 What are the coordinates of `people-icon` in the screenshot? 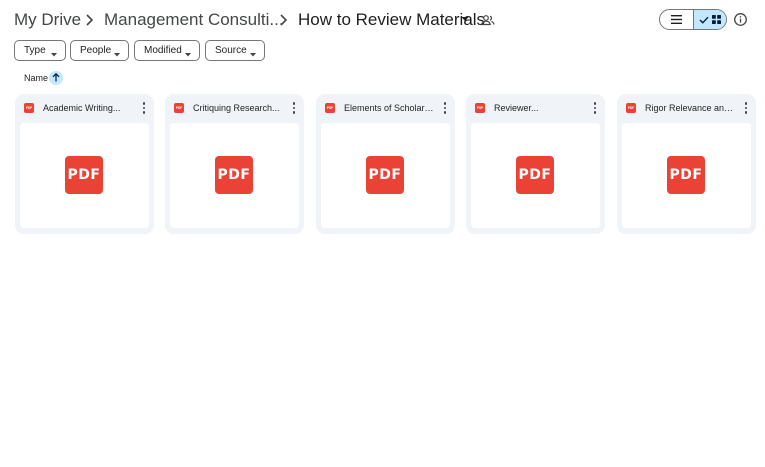 It's located at (488, 20).